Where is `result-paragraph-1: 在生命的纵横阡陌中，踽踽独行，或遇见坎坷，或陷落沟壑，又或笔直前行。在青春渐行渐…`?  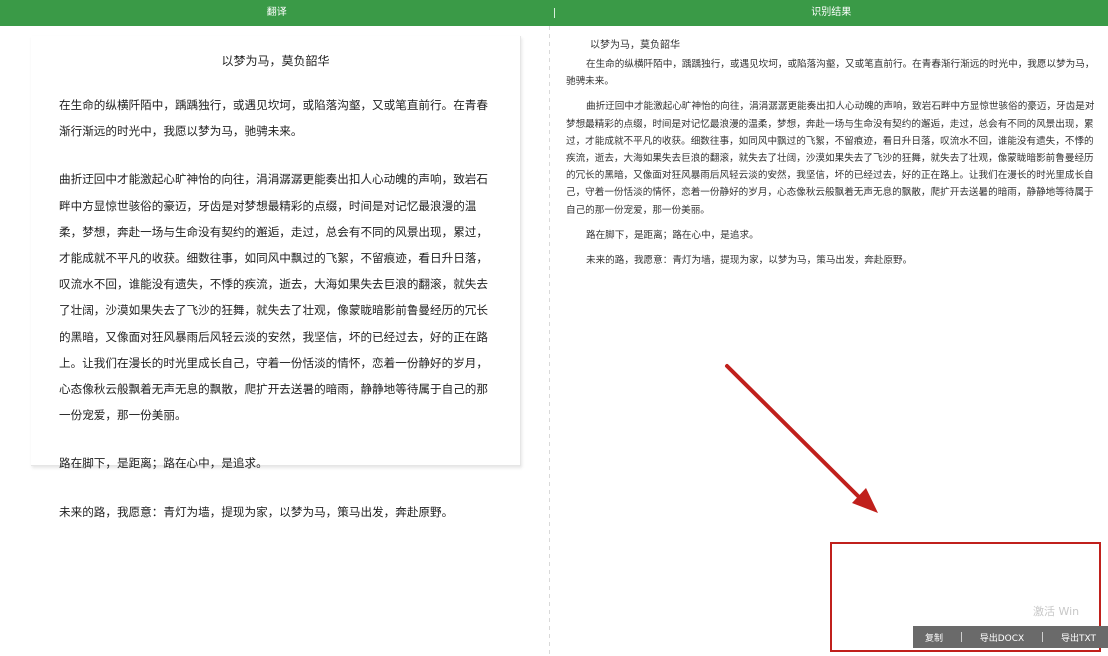
result-paragraph-1: 在生命的纵横阡陌中，踽踽独行，或遇见坎坷，或陷落沟壑，又或笔直前行。在青春渐行渐… is located at coordinates (830, 73).